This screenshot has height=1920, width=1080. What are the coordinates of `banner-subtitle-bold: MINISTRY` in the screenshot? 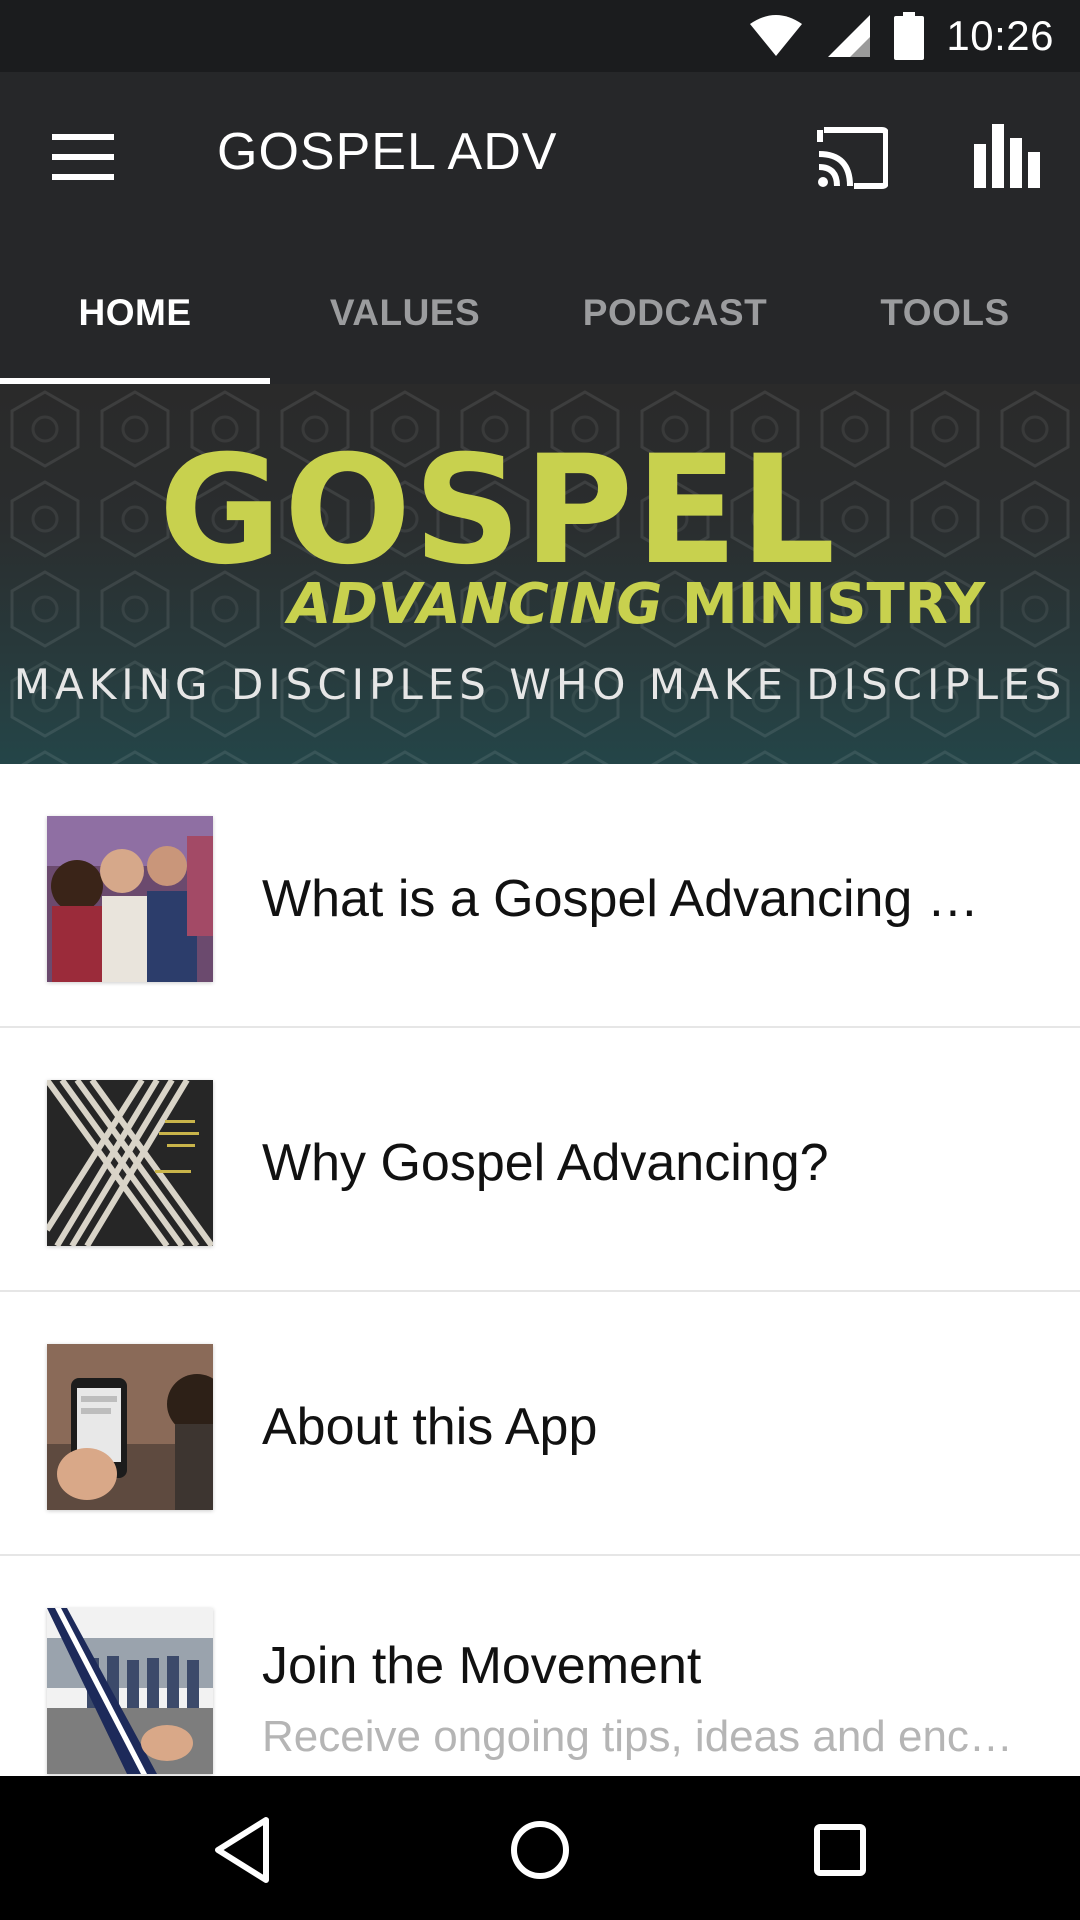 It's located at (824, 604).